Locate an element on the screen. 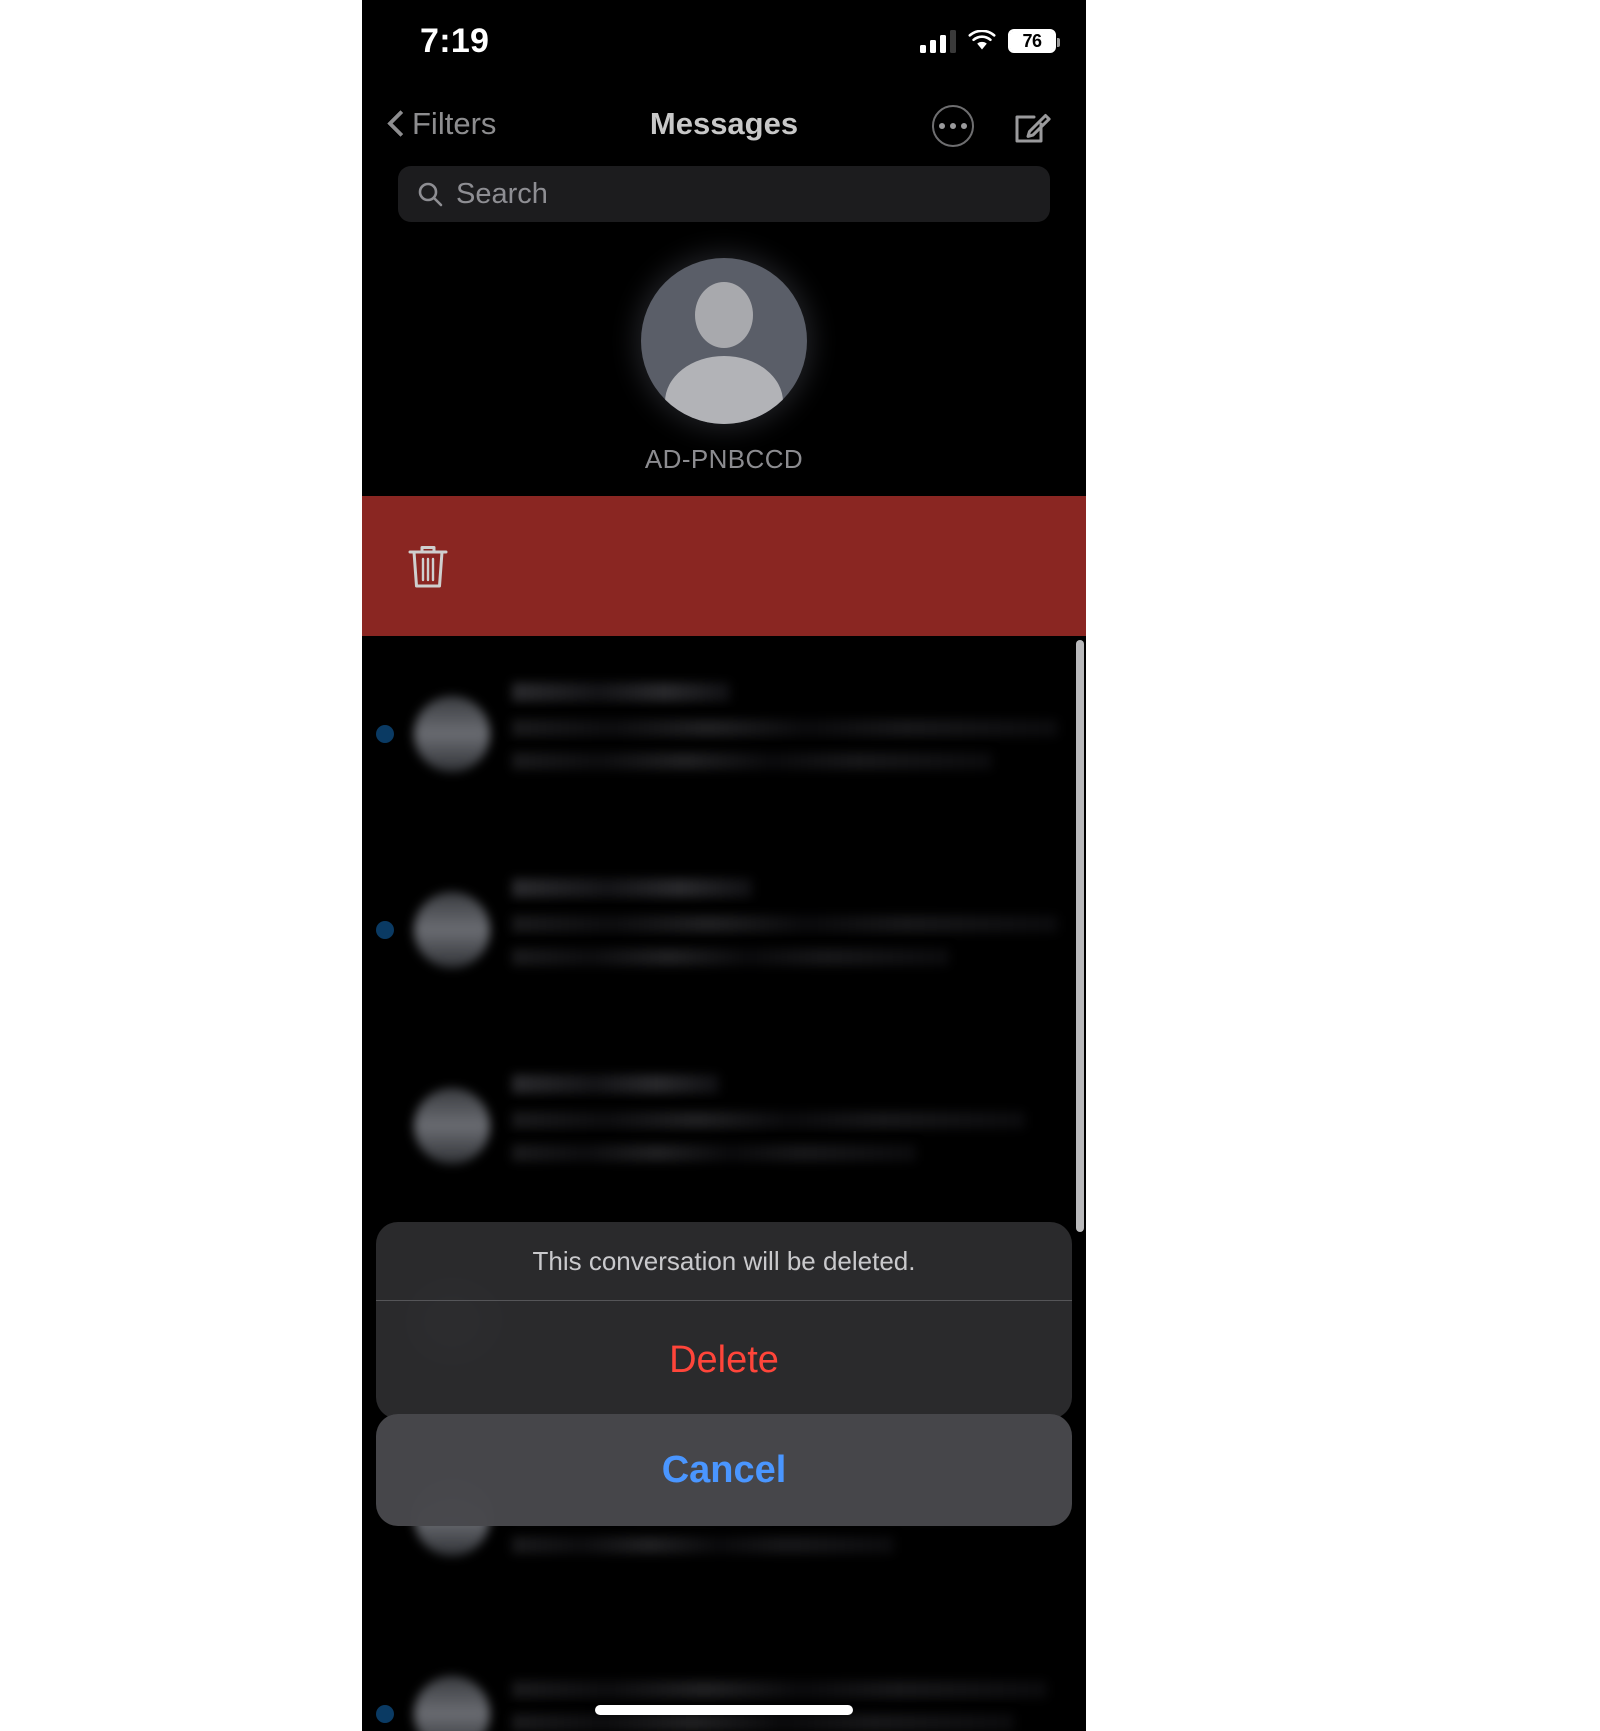 This screenshot has height=1731, width=1600. status-bar-time: 7:19 is located at coordinates (455, 41).